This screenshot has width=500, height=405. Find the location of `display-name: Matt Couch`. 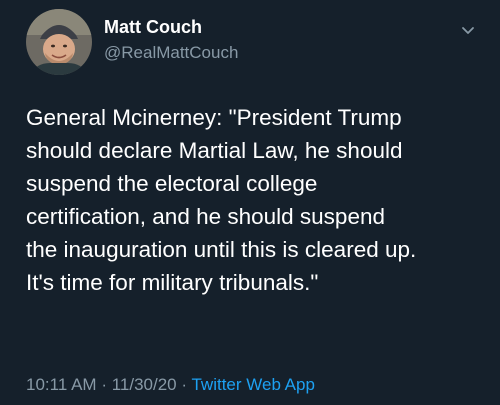

display-name: Matt Couch is located at coordinates (153, 27).